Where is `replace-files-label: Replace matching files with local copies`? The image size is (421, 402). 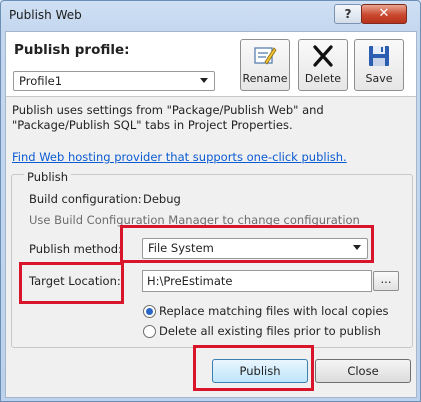 replace-files-label: Replace matching files with local copies is located at coordinates (274, 311).